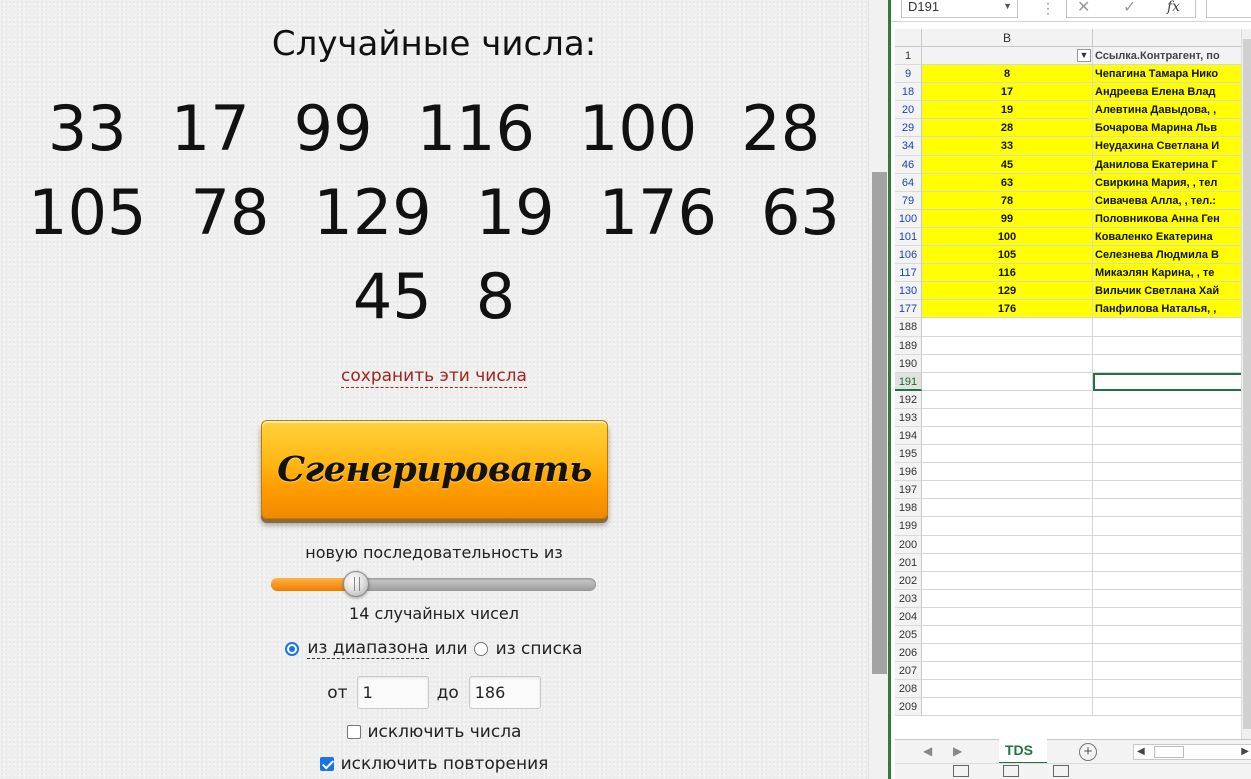 Image resolution: width=1251 pixels, height=779 pixels. I want to click on cell: 28, so click(1007, 128).